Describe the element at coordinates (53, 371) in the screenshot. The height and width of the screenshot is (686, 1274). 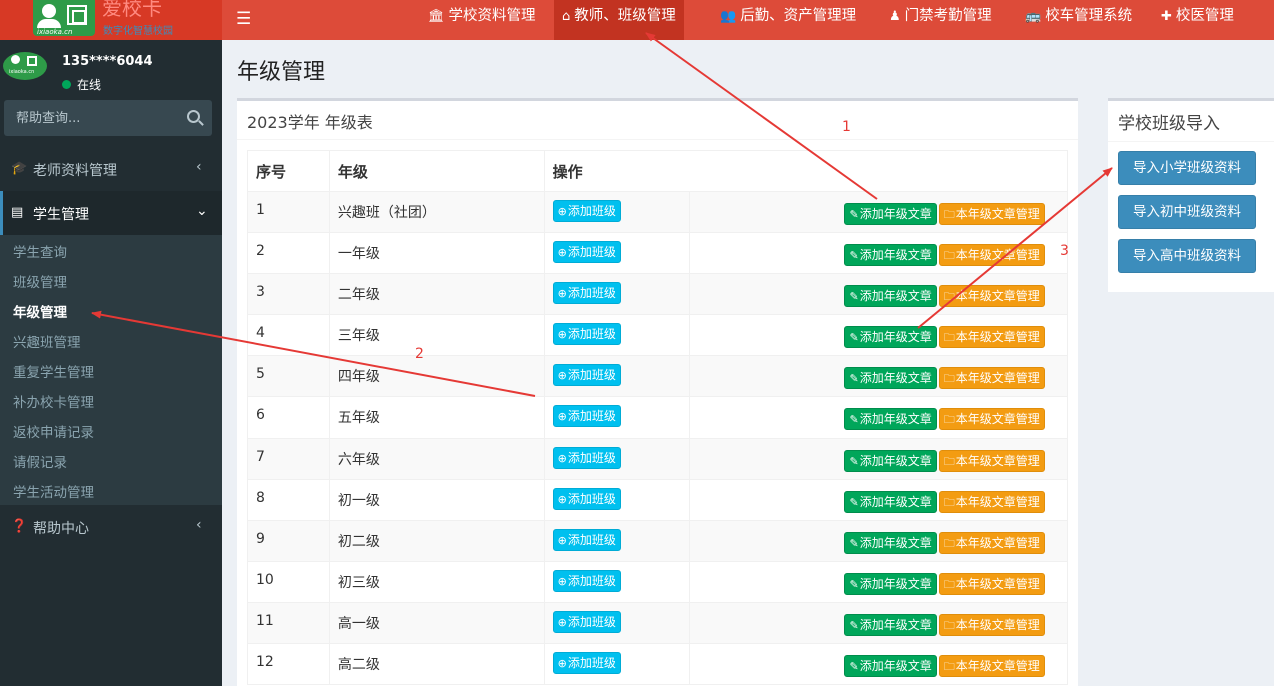
I see `submenu-duplicate-students: 重复学生管理` at that location.